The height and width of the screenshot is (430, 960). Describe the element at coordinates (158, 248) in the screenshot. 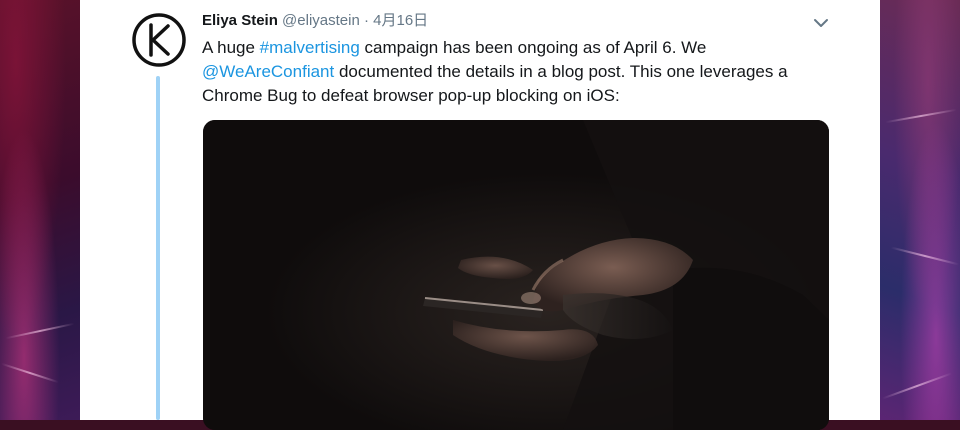

I see `thread-line` at that location.